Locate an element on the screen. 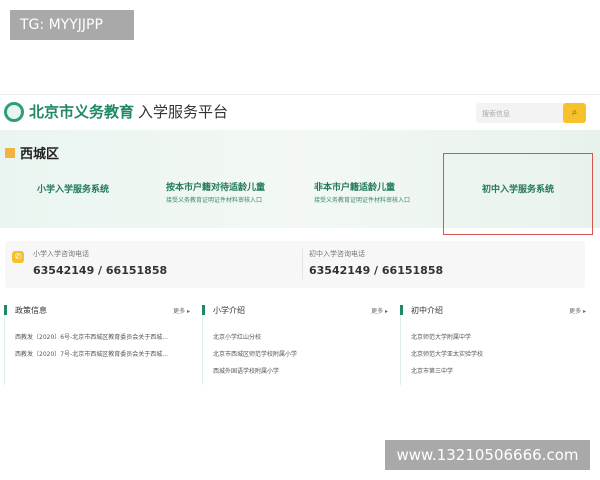 This screenshot has height=480, width=600. phone-label: 初中入学咨询电话 is located at coordinates (337, 254).